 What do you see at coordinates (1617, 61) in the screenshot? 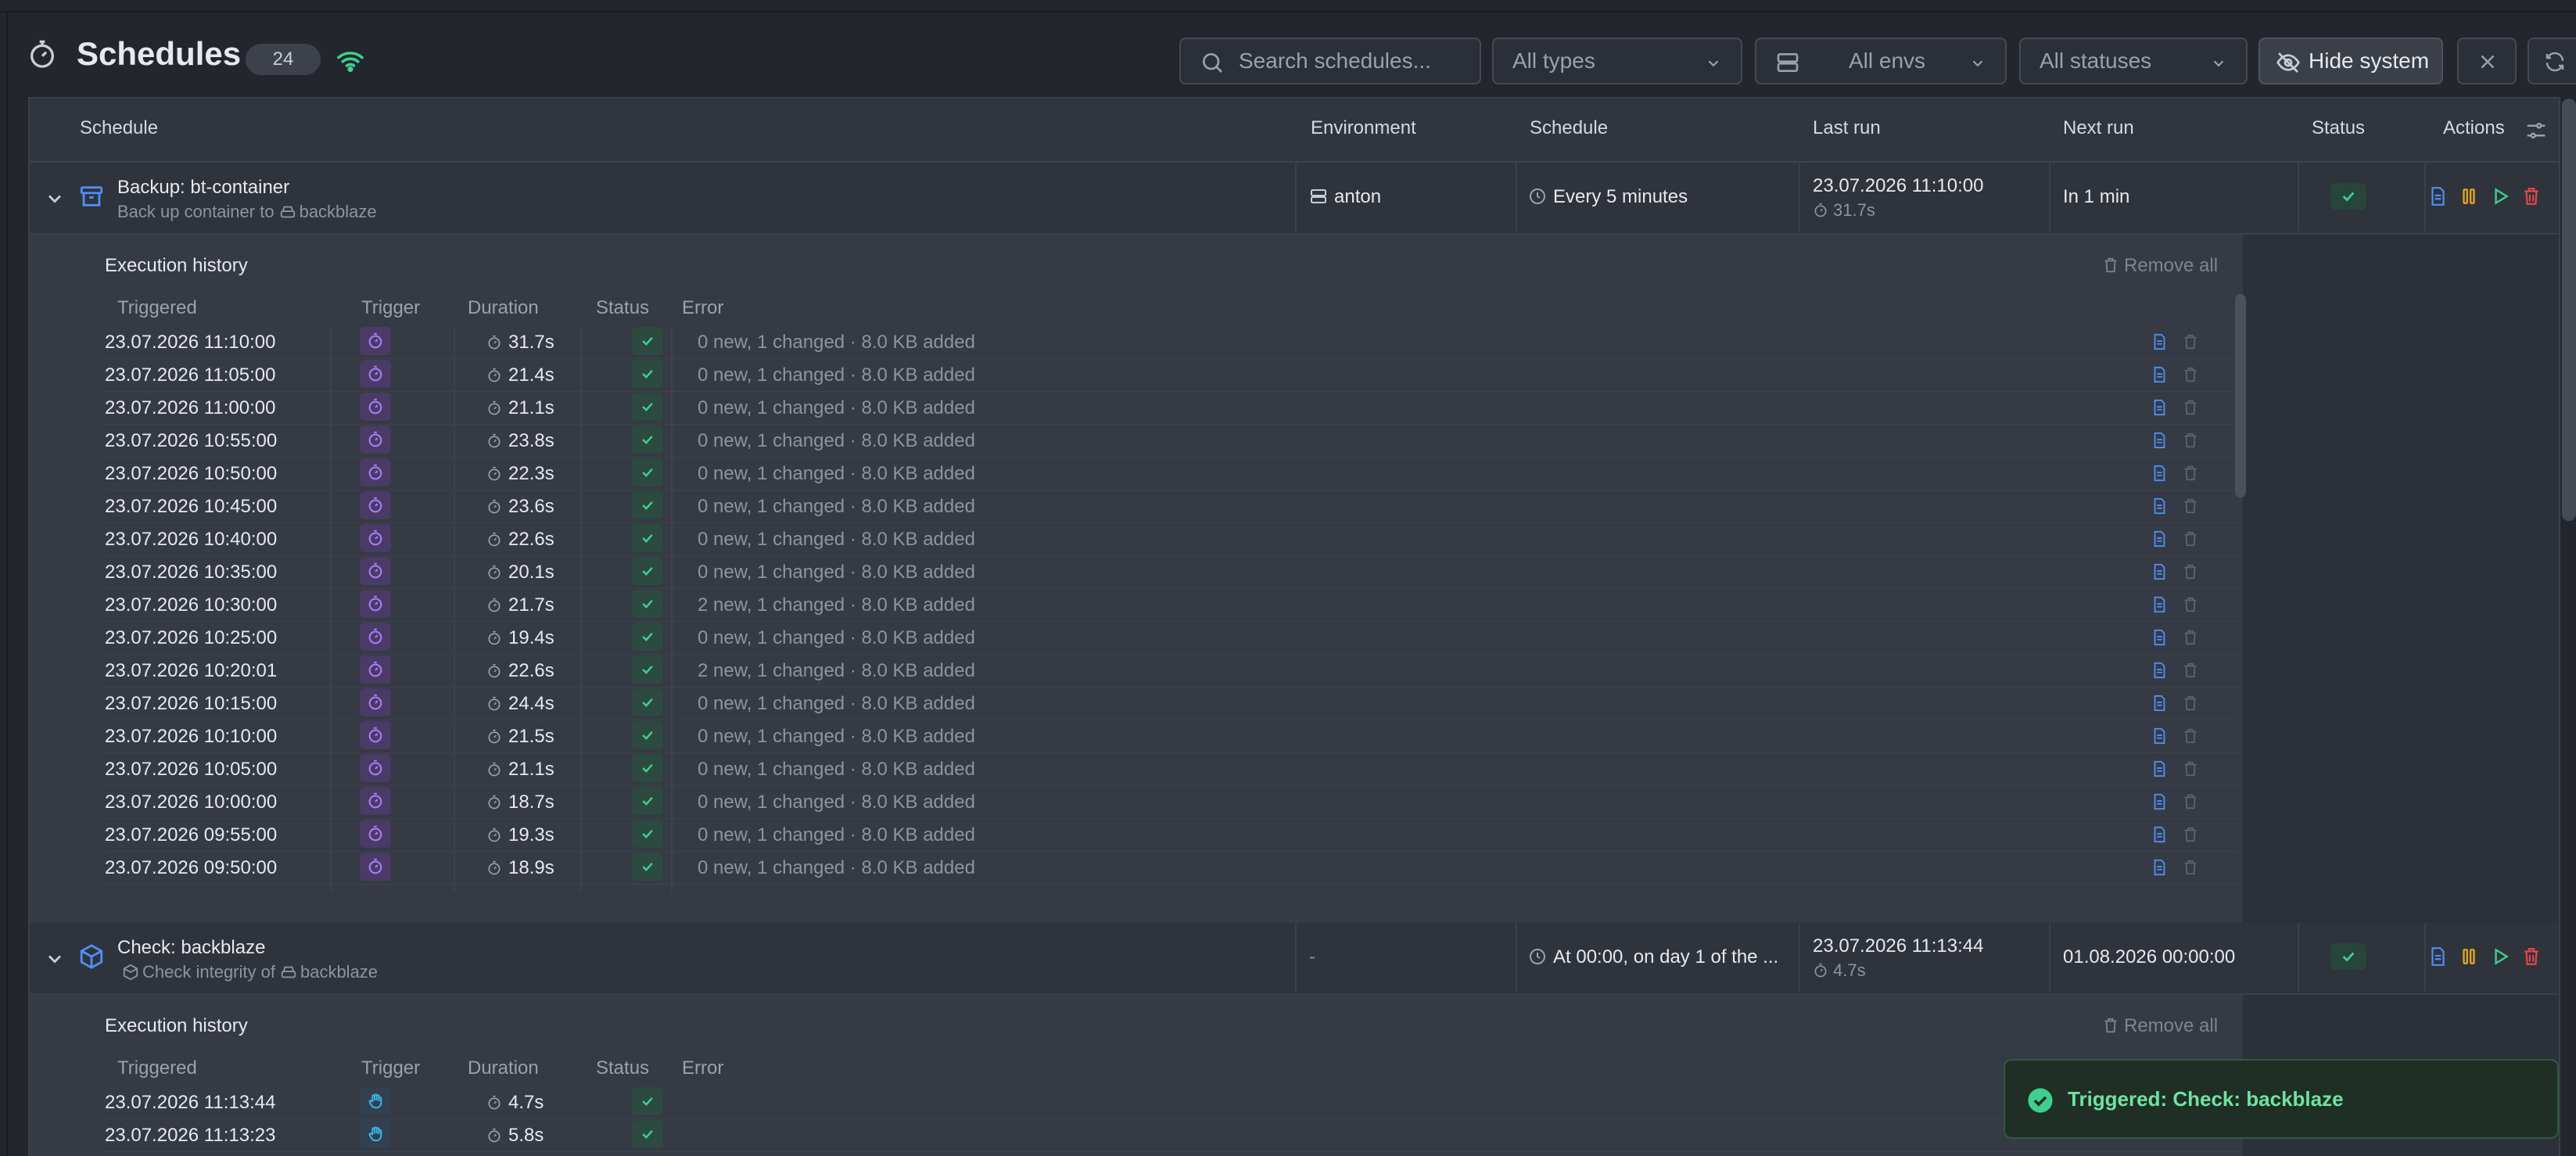
I see `type-filter-select: All types` at bounding box center [1617, 61].